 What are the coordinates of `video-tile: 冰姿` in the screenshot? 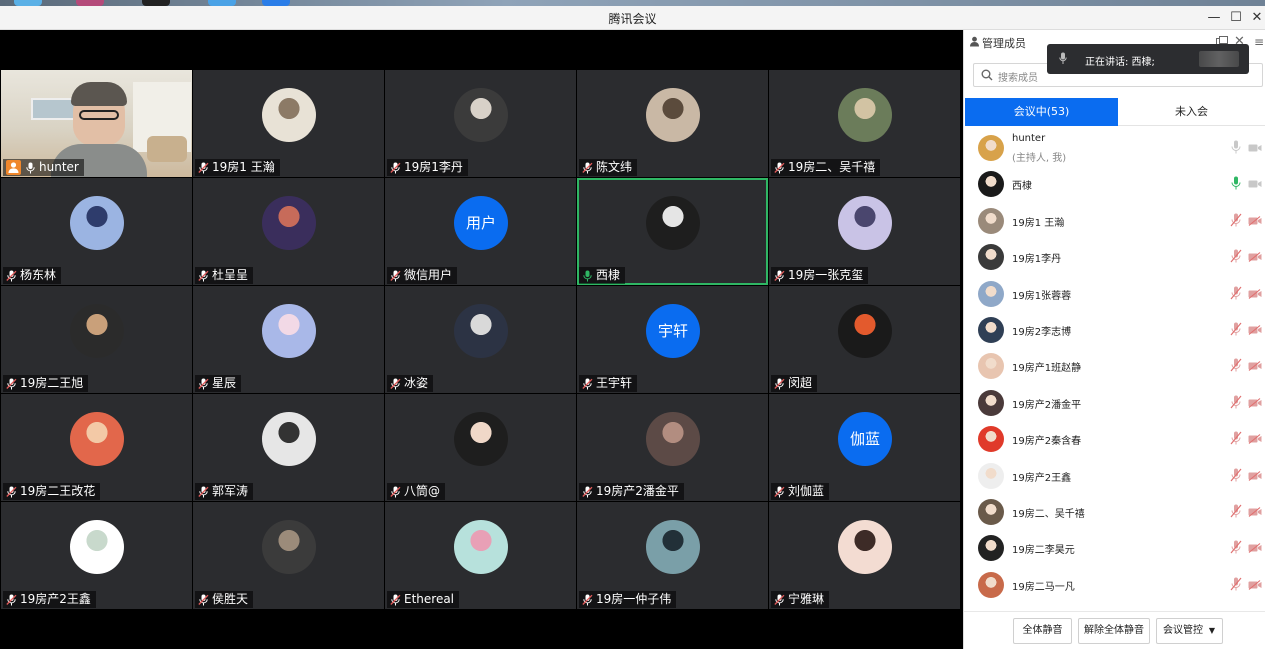 It's located at (480, 339).